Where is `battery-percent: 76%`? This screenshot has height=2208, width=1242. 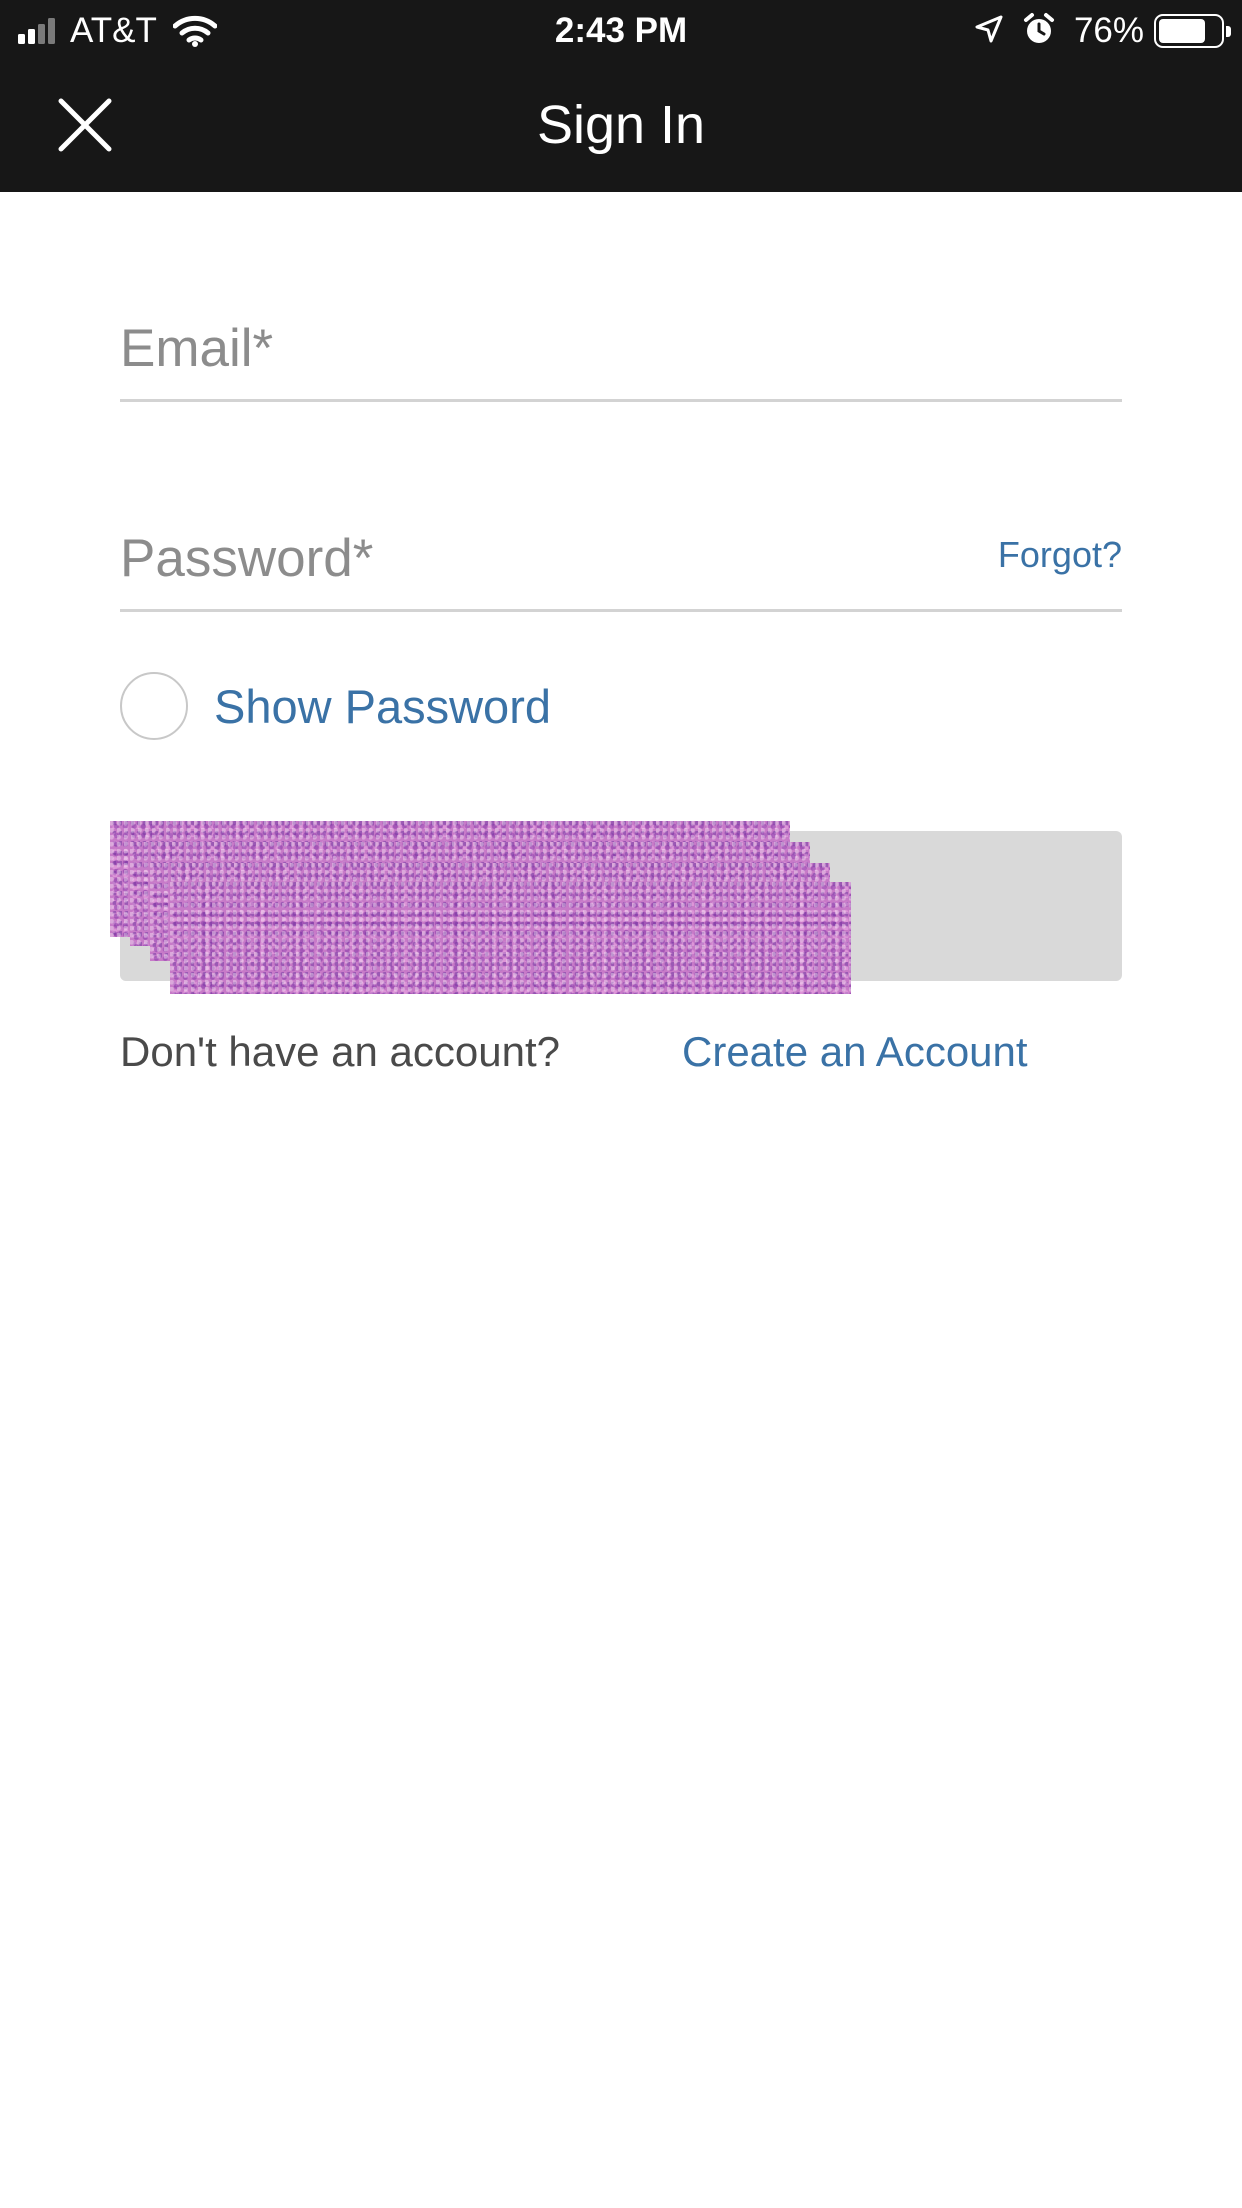 battery-percent: 76% is located at coordinates (1108, 30).